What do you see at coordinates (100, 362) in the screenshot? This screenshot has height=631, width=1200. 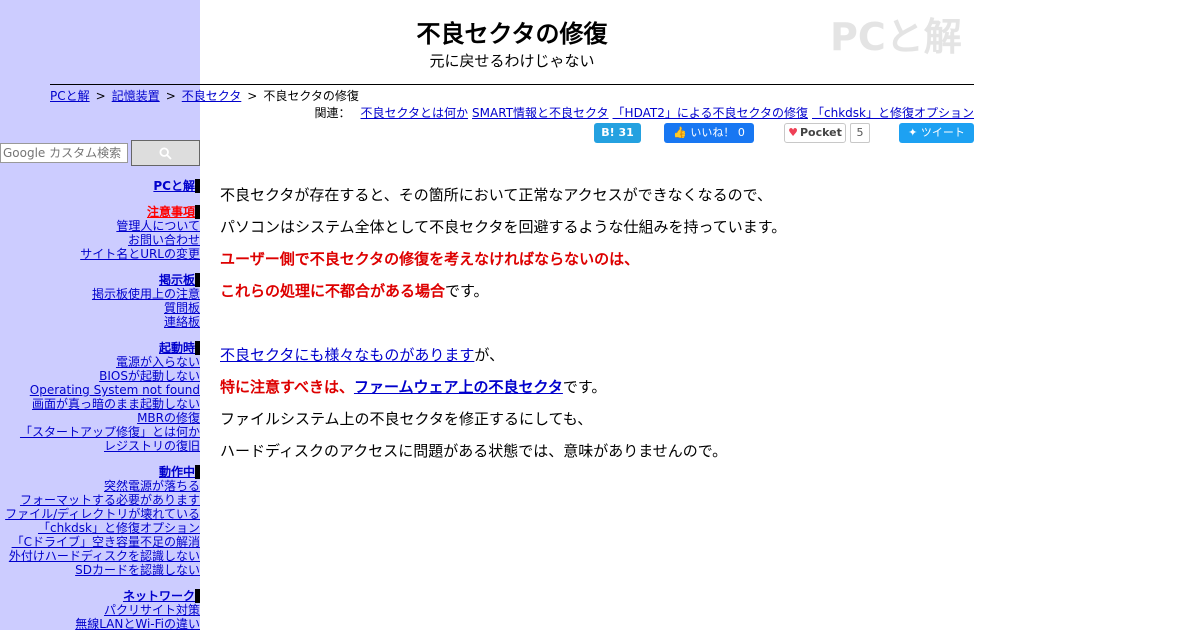 I see `nav-item: 電源が入らない` at bounding box center [100, 362].